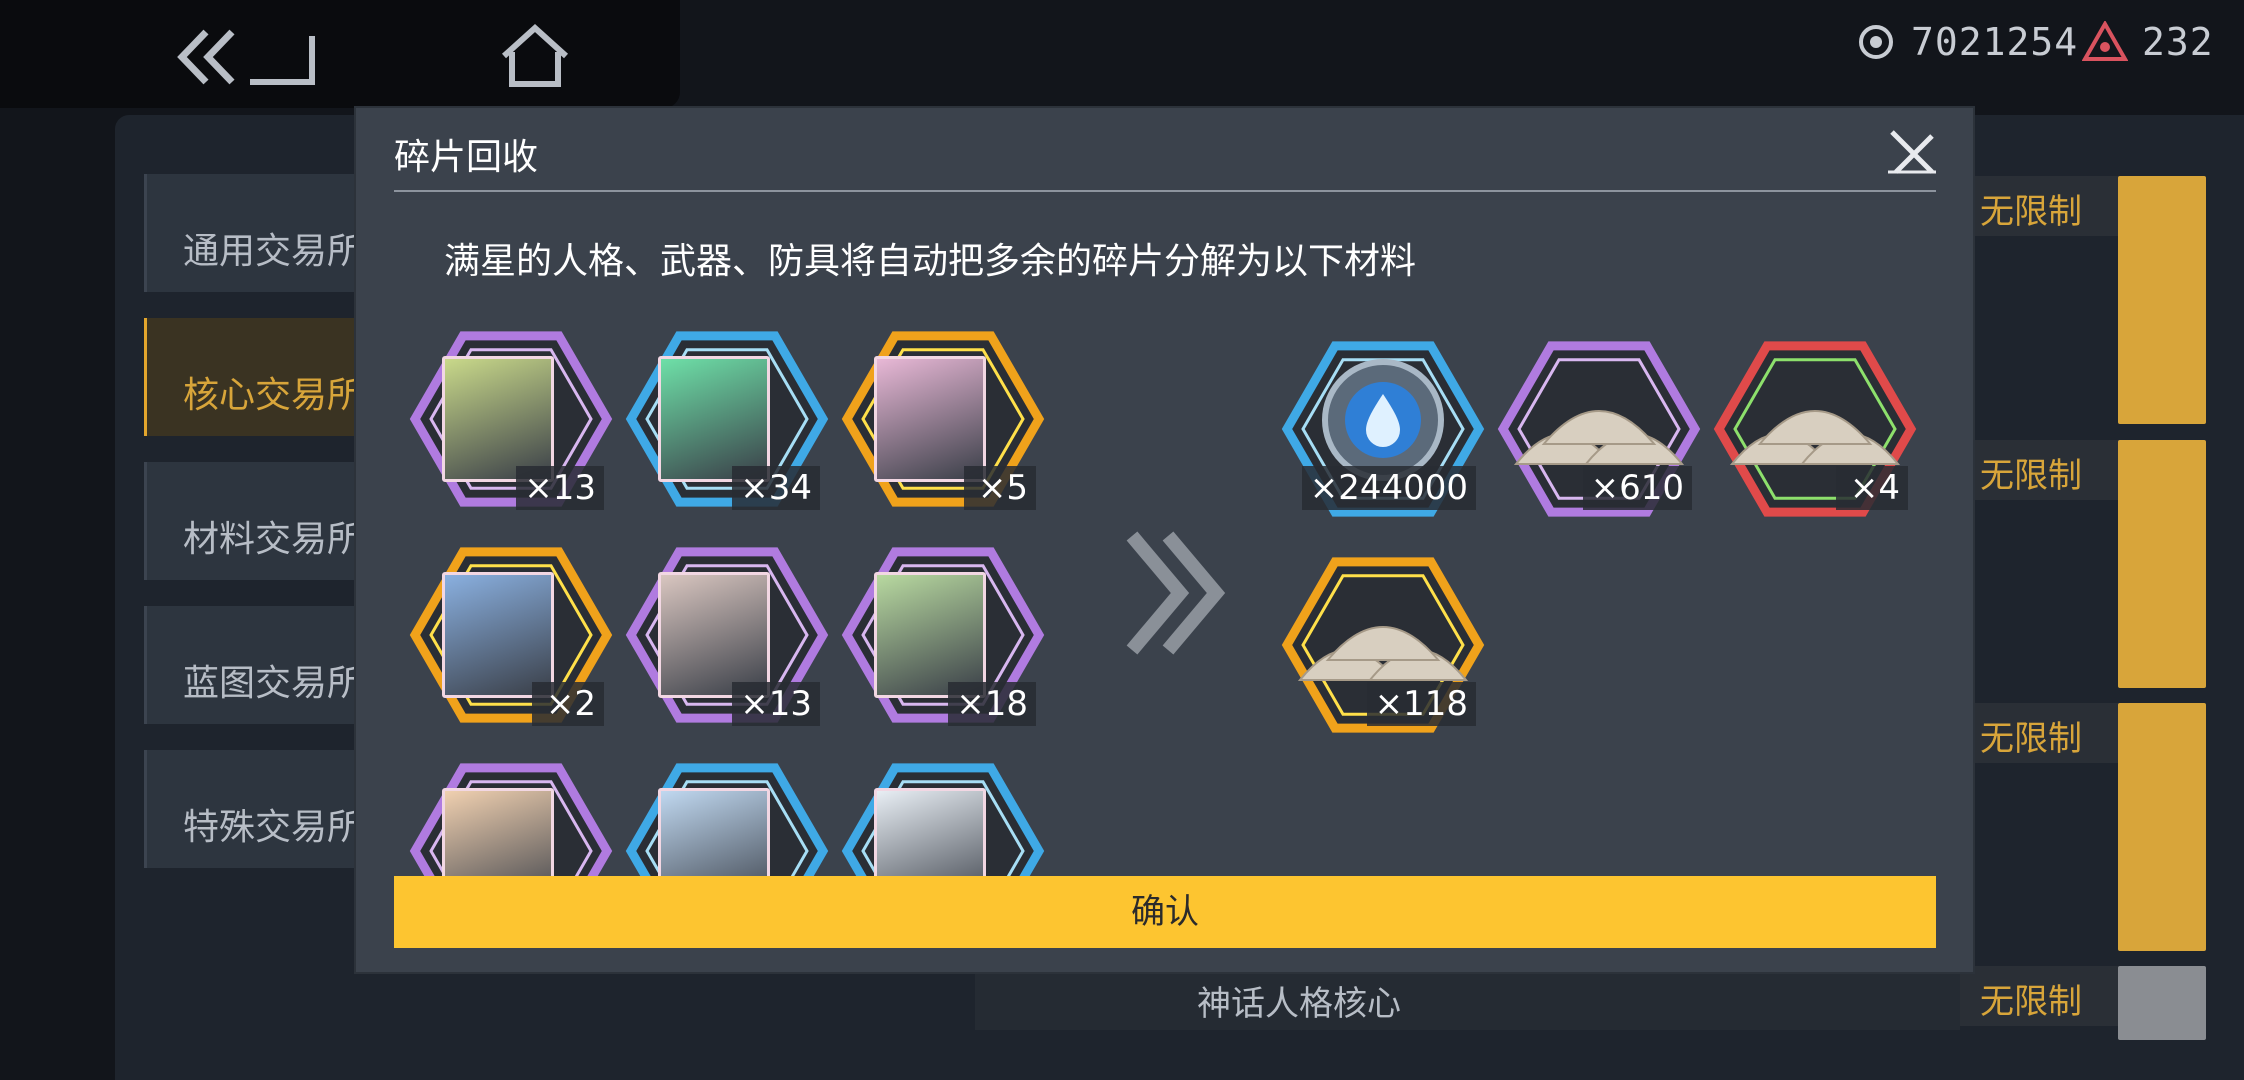 The height and width of the screenshot is (1080, 2244). Describe the element at coordinates (1383, 424) in the screenshot. I see `material-item: ×244000` at that location.